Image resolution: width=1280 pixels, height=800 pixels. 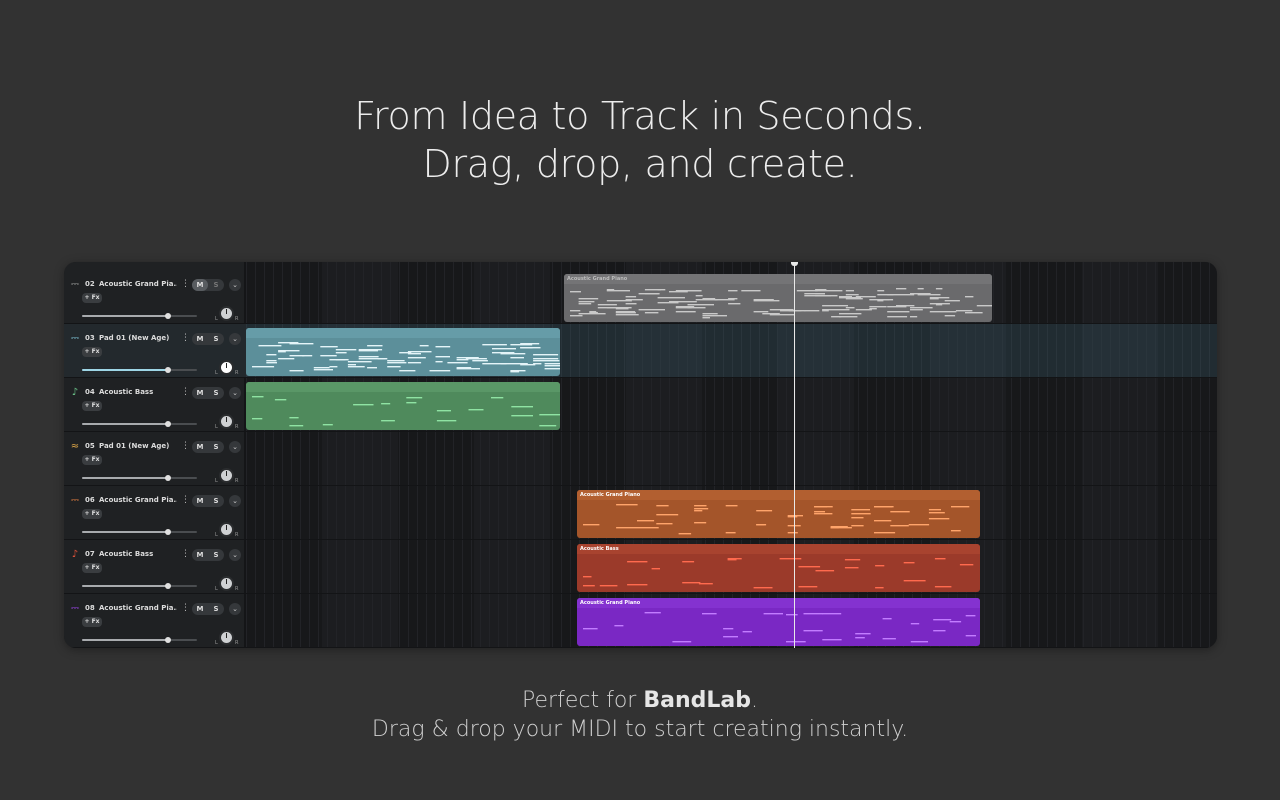 What do you see at coordinates (794, 455) in the screenshot?
I see `playhead` at bounding box center [794, 455].